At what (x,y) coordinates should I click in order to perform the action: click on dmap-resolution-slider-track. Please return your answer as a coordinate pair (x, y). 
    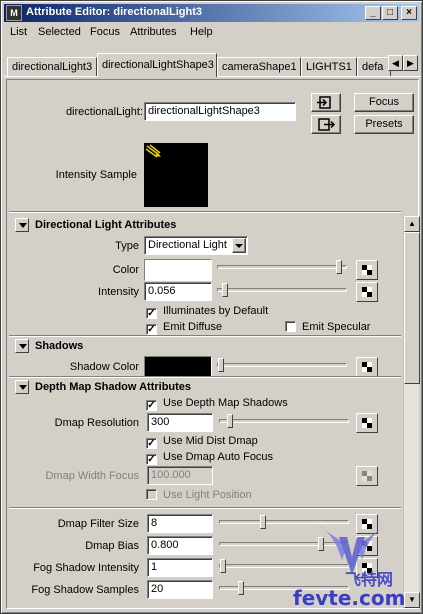
    Looking at the image, I should click on (284, 421).